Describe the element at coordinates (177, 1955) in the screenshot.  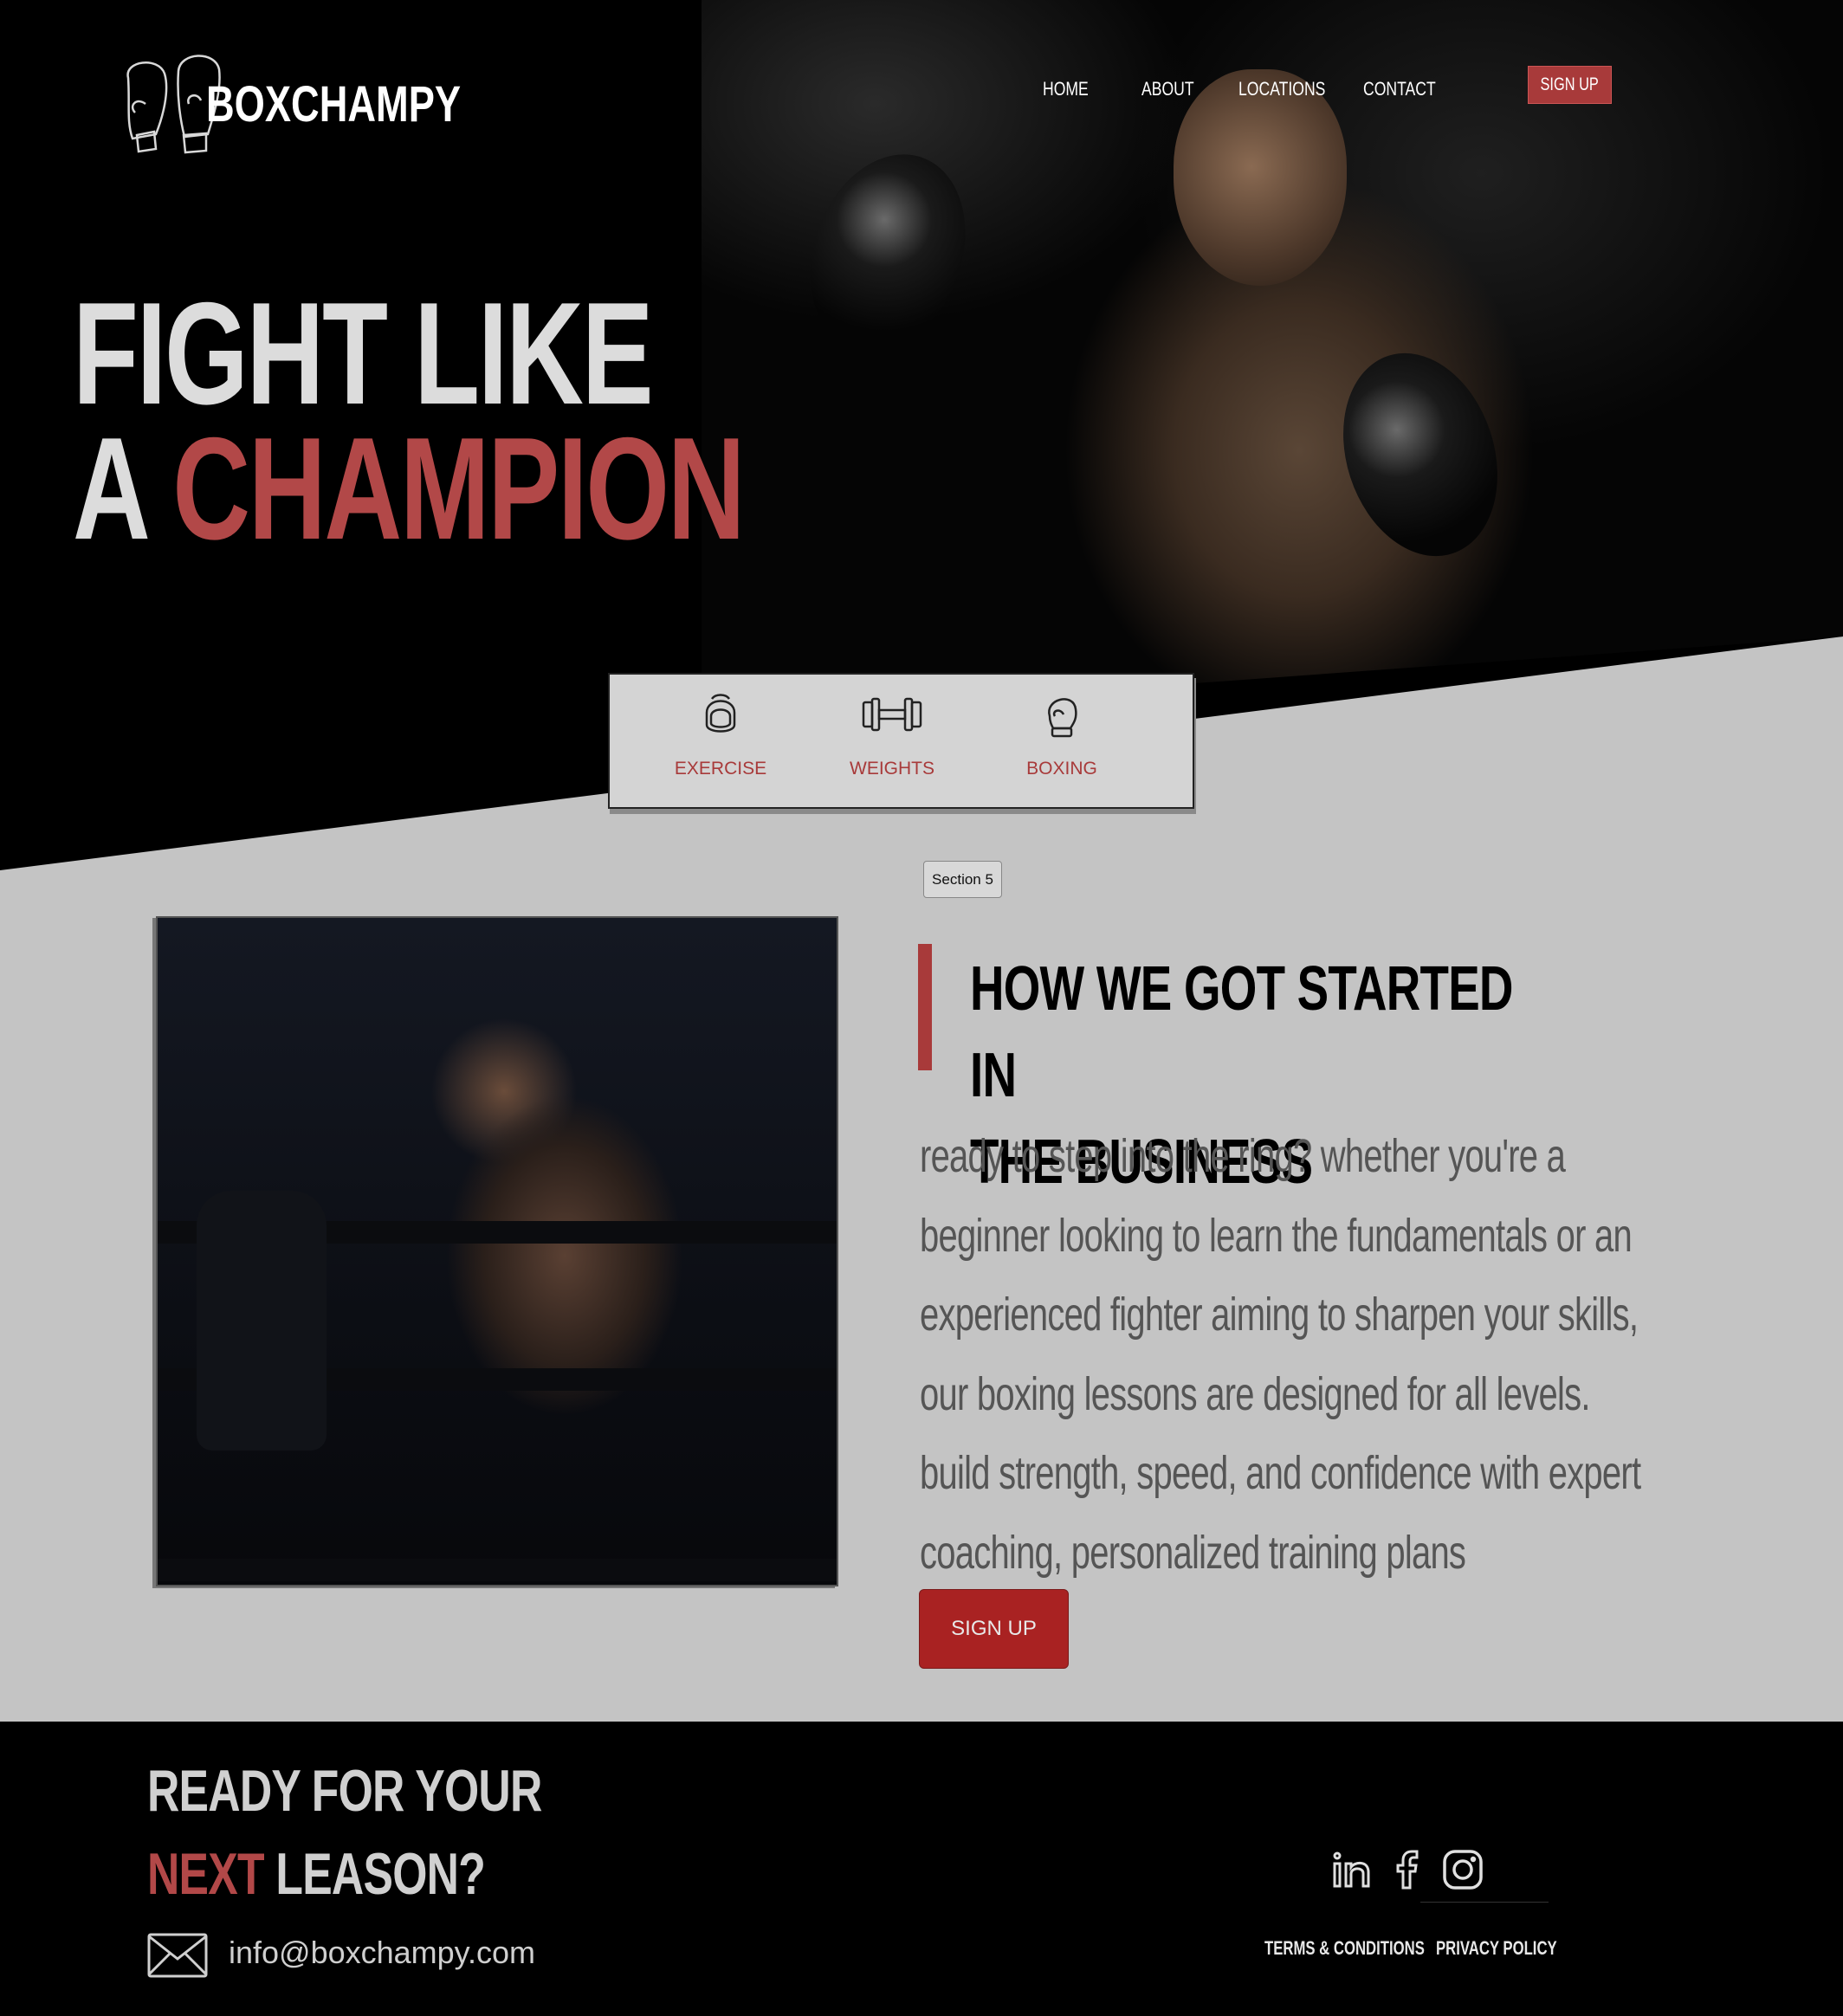
I see `mail-icon` at that location.